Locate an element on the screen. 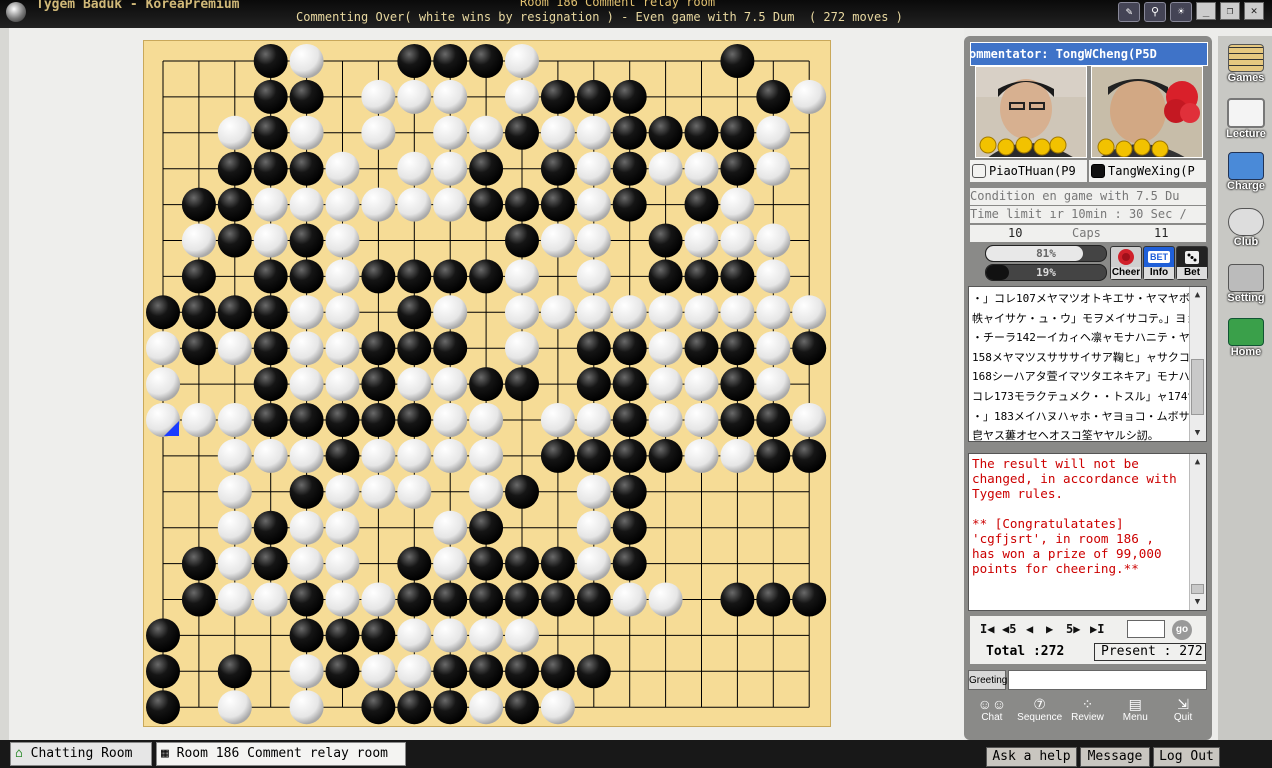  greeting-button: Greeting is located at coordinates (987, 680).